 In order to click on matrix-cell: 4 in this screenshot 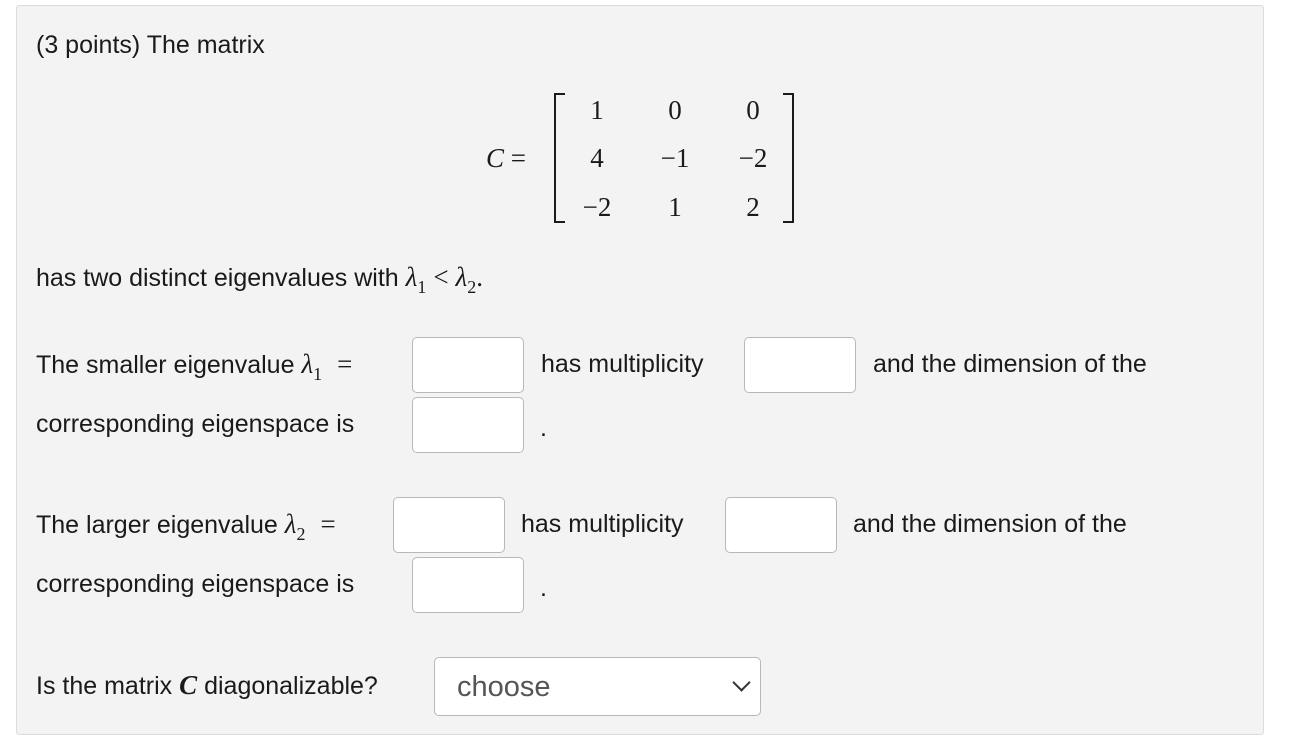, I will do `click(597, 158)`.